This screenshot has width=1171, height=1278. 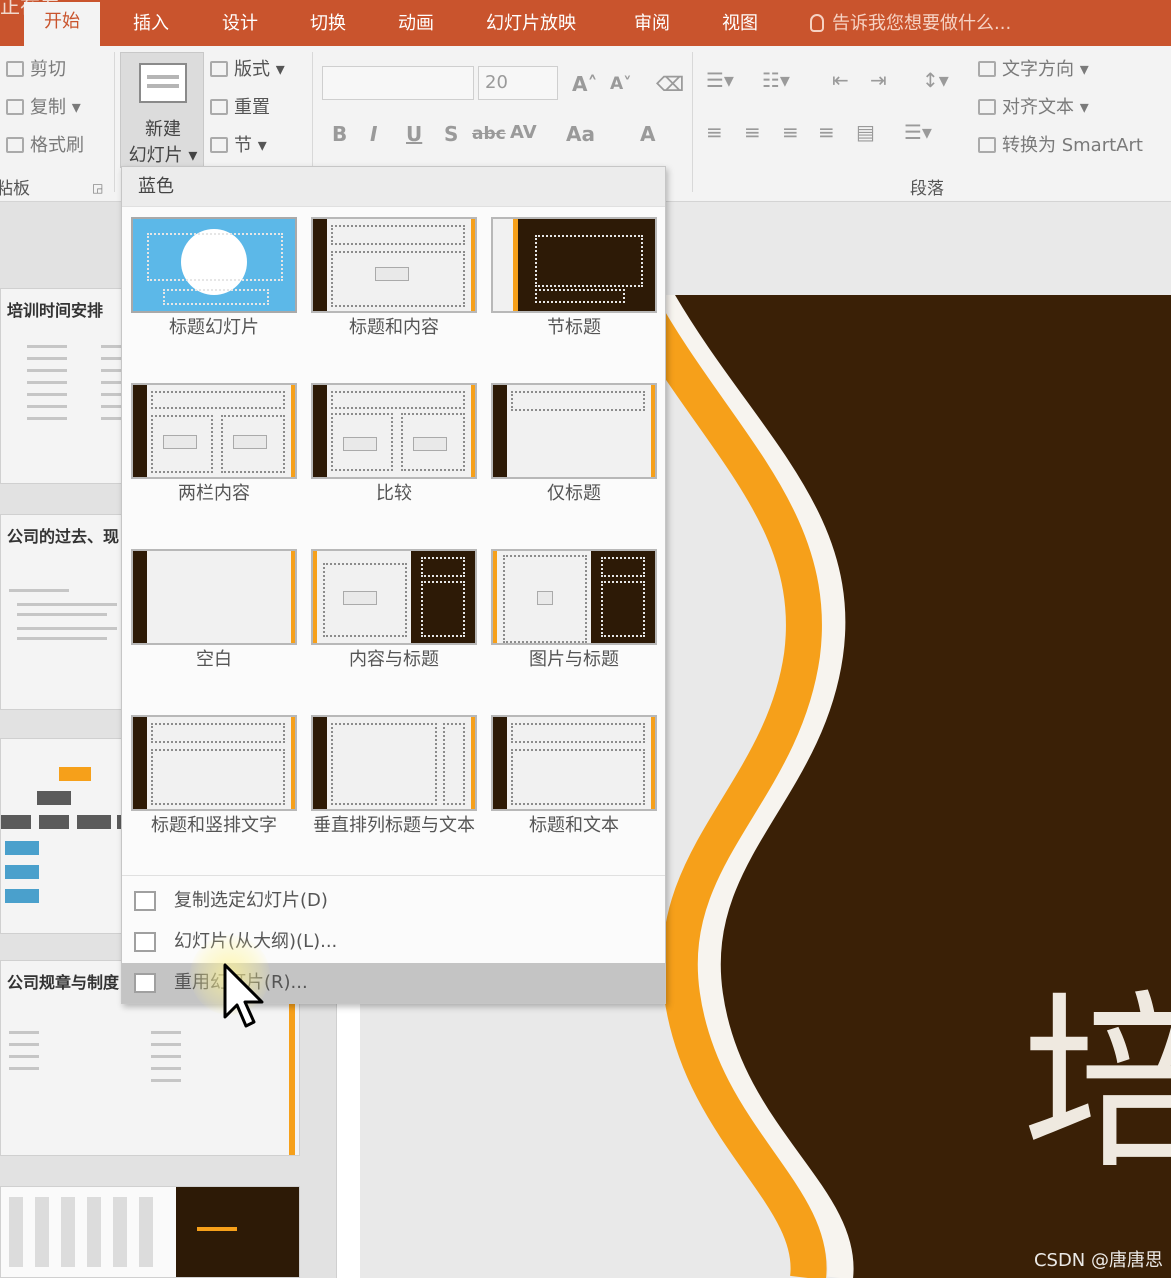 I want to click on align-text-button: 对齐文本 ▾, so click(x=1033, y=108).